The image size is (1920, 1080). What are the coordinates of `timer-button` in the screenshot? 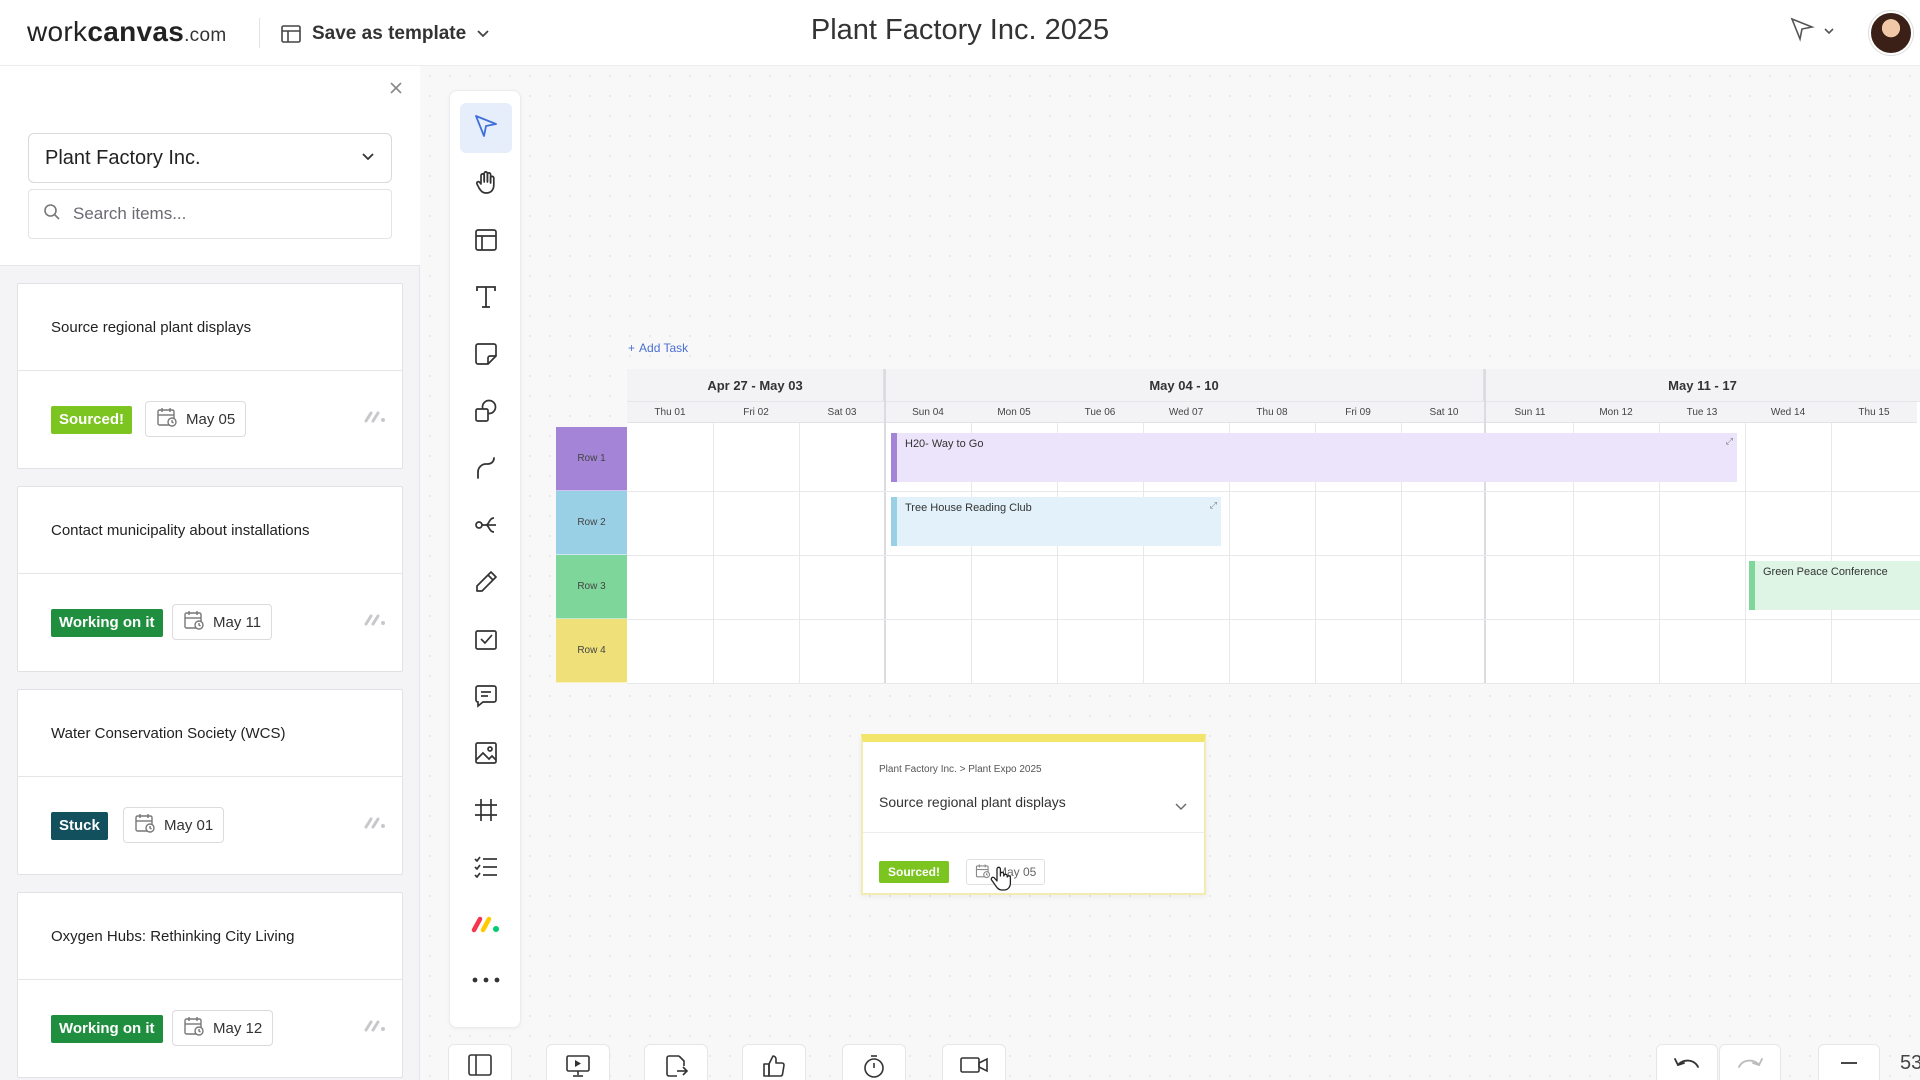 It's located at (874, 1062).